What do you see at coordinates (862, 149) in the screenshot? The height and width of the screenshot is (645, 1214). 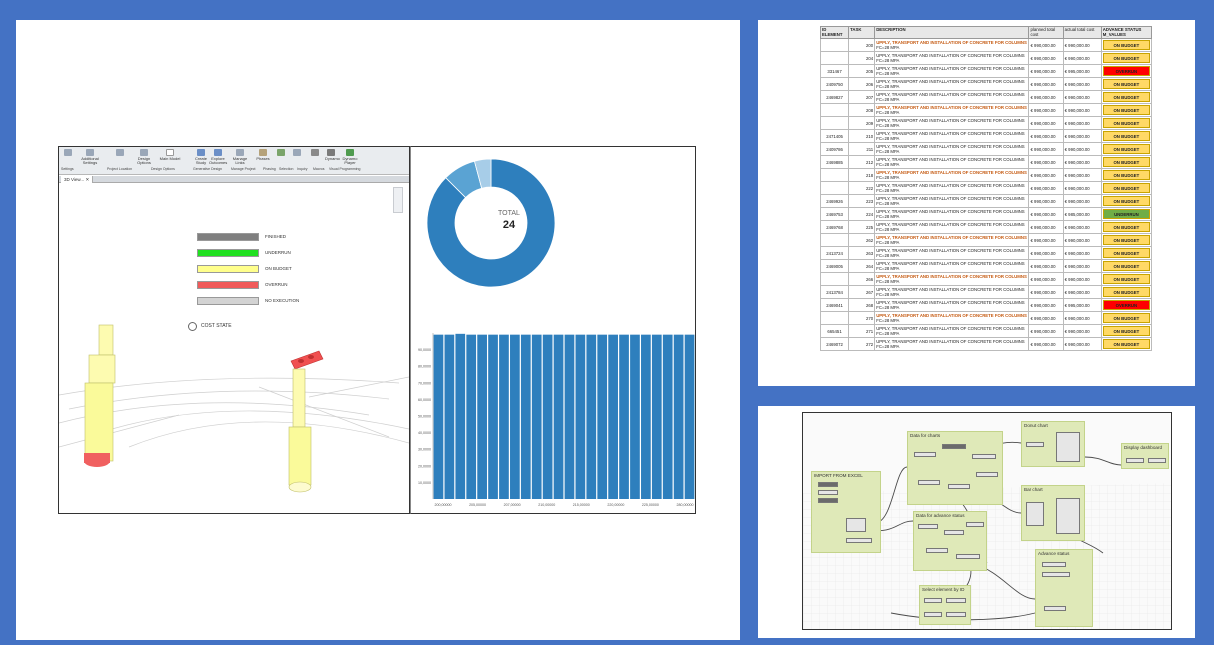 I see `cell-task: 211` at bounding box center [862, 149].